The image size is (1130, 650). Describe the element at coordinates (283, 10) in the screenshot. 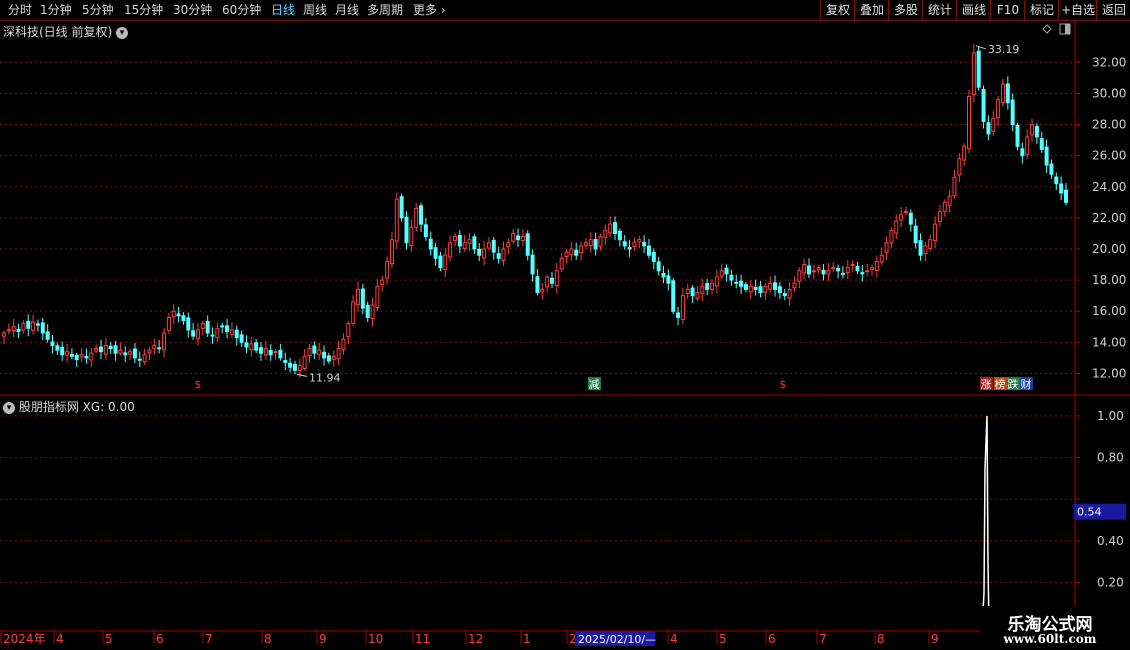

I see `tab-period-6: 日线` at that location.